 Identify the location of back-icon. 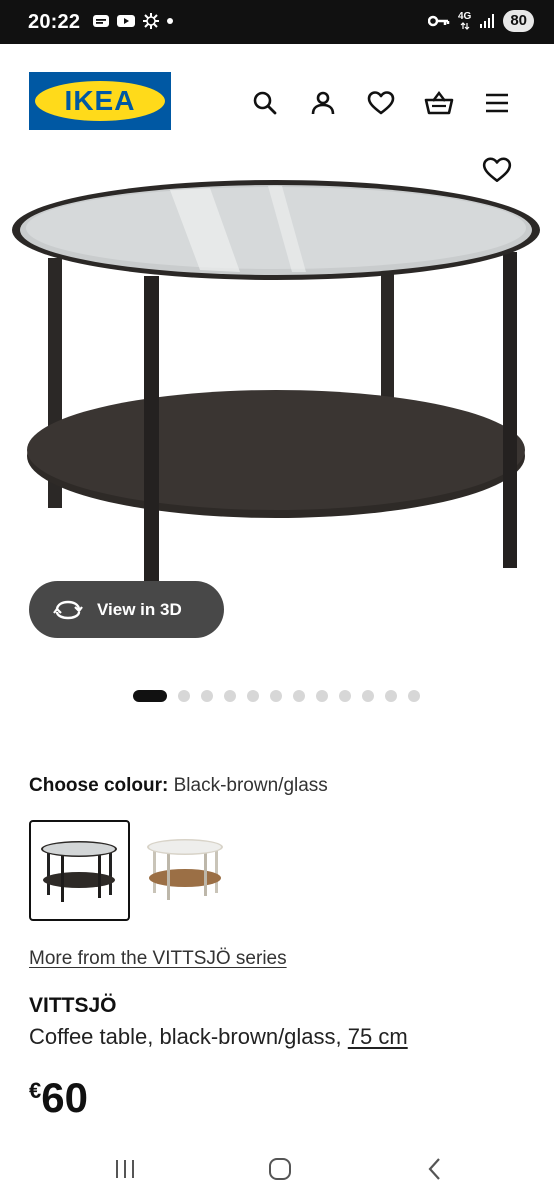
(435, 1169).